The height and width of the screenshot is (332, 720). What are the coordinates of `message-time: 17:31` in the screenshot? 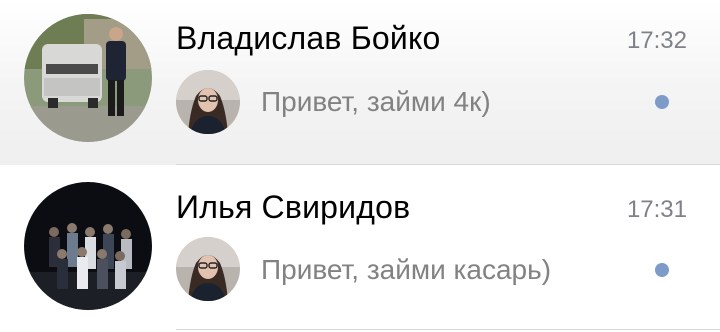 It's located at (656, 209).